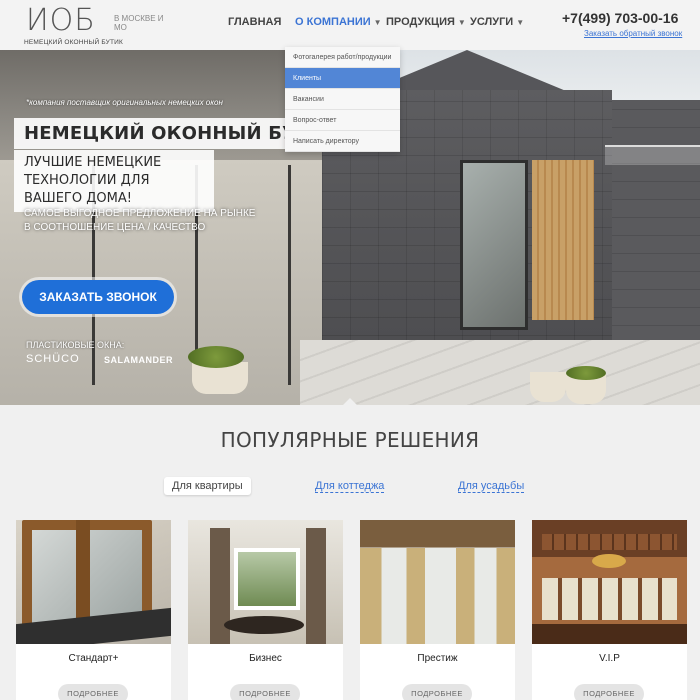  Describe the element at coordinates (289, 275) in the screenshot. I see `hero-mullion` at that location.